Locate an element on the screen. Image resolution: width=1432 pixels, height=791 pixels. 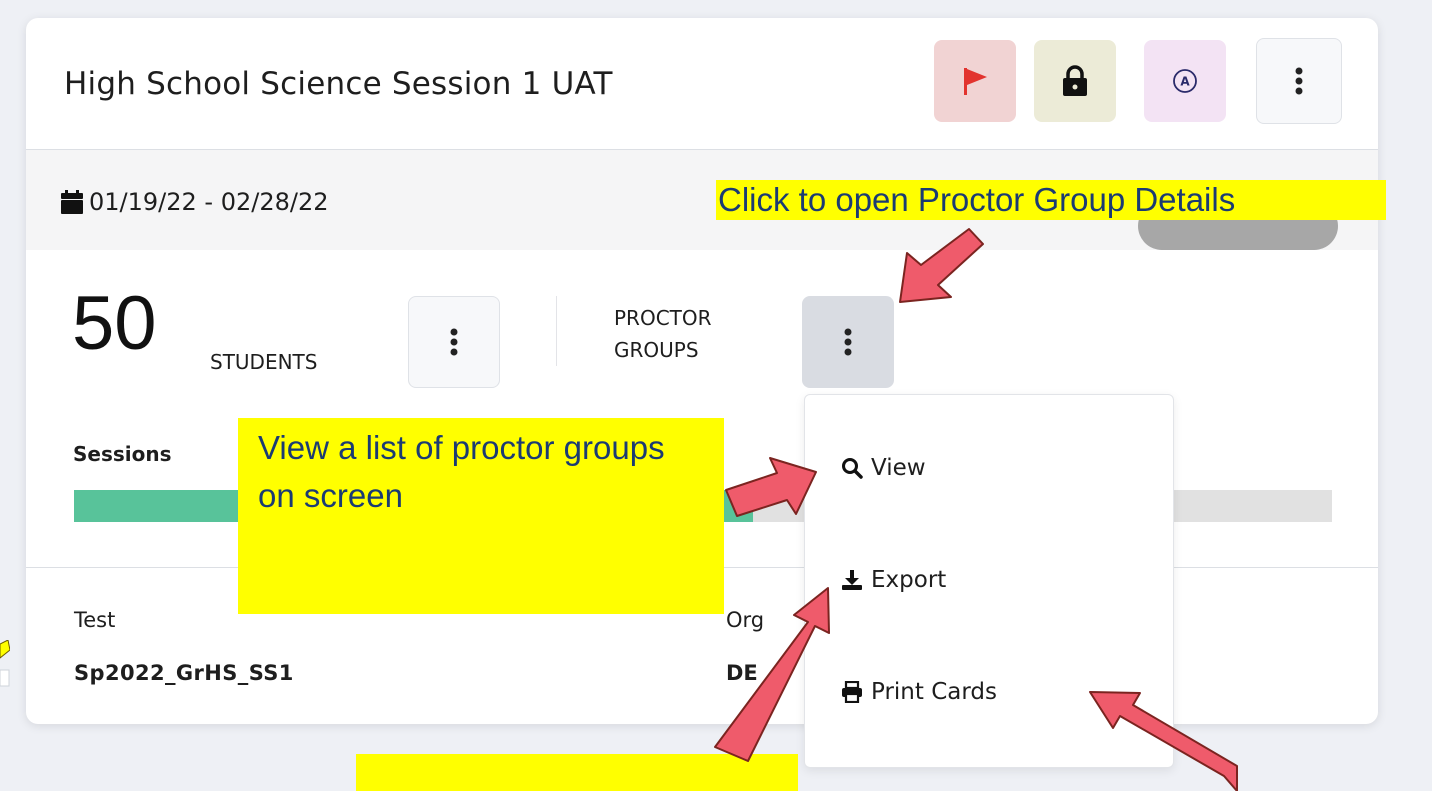
sessions-label: Sessions is located at coordinates (122, 454).